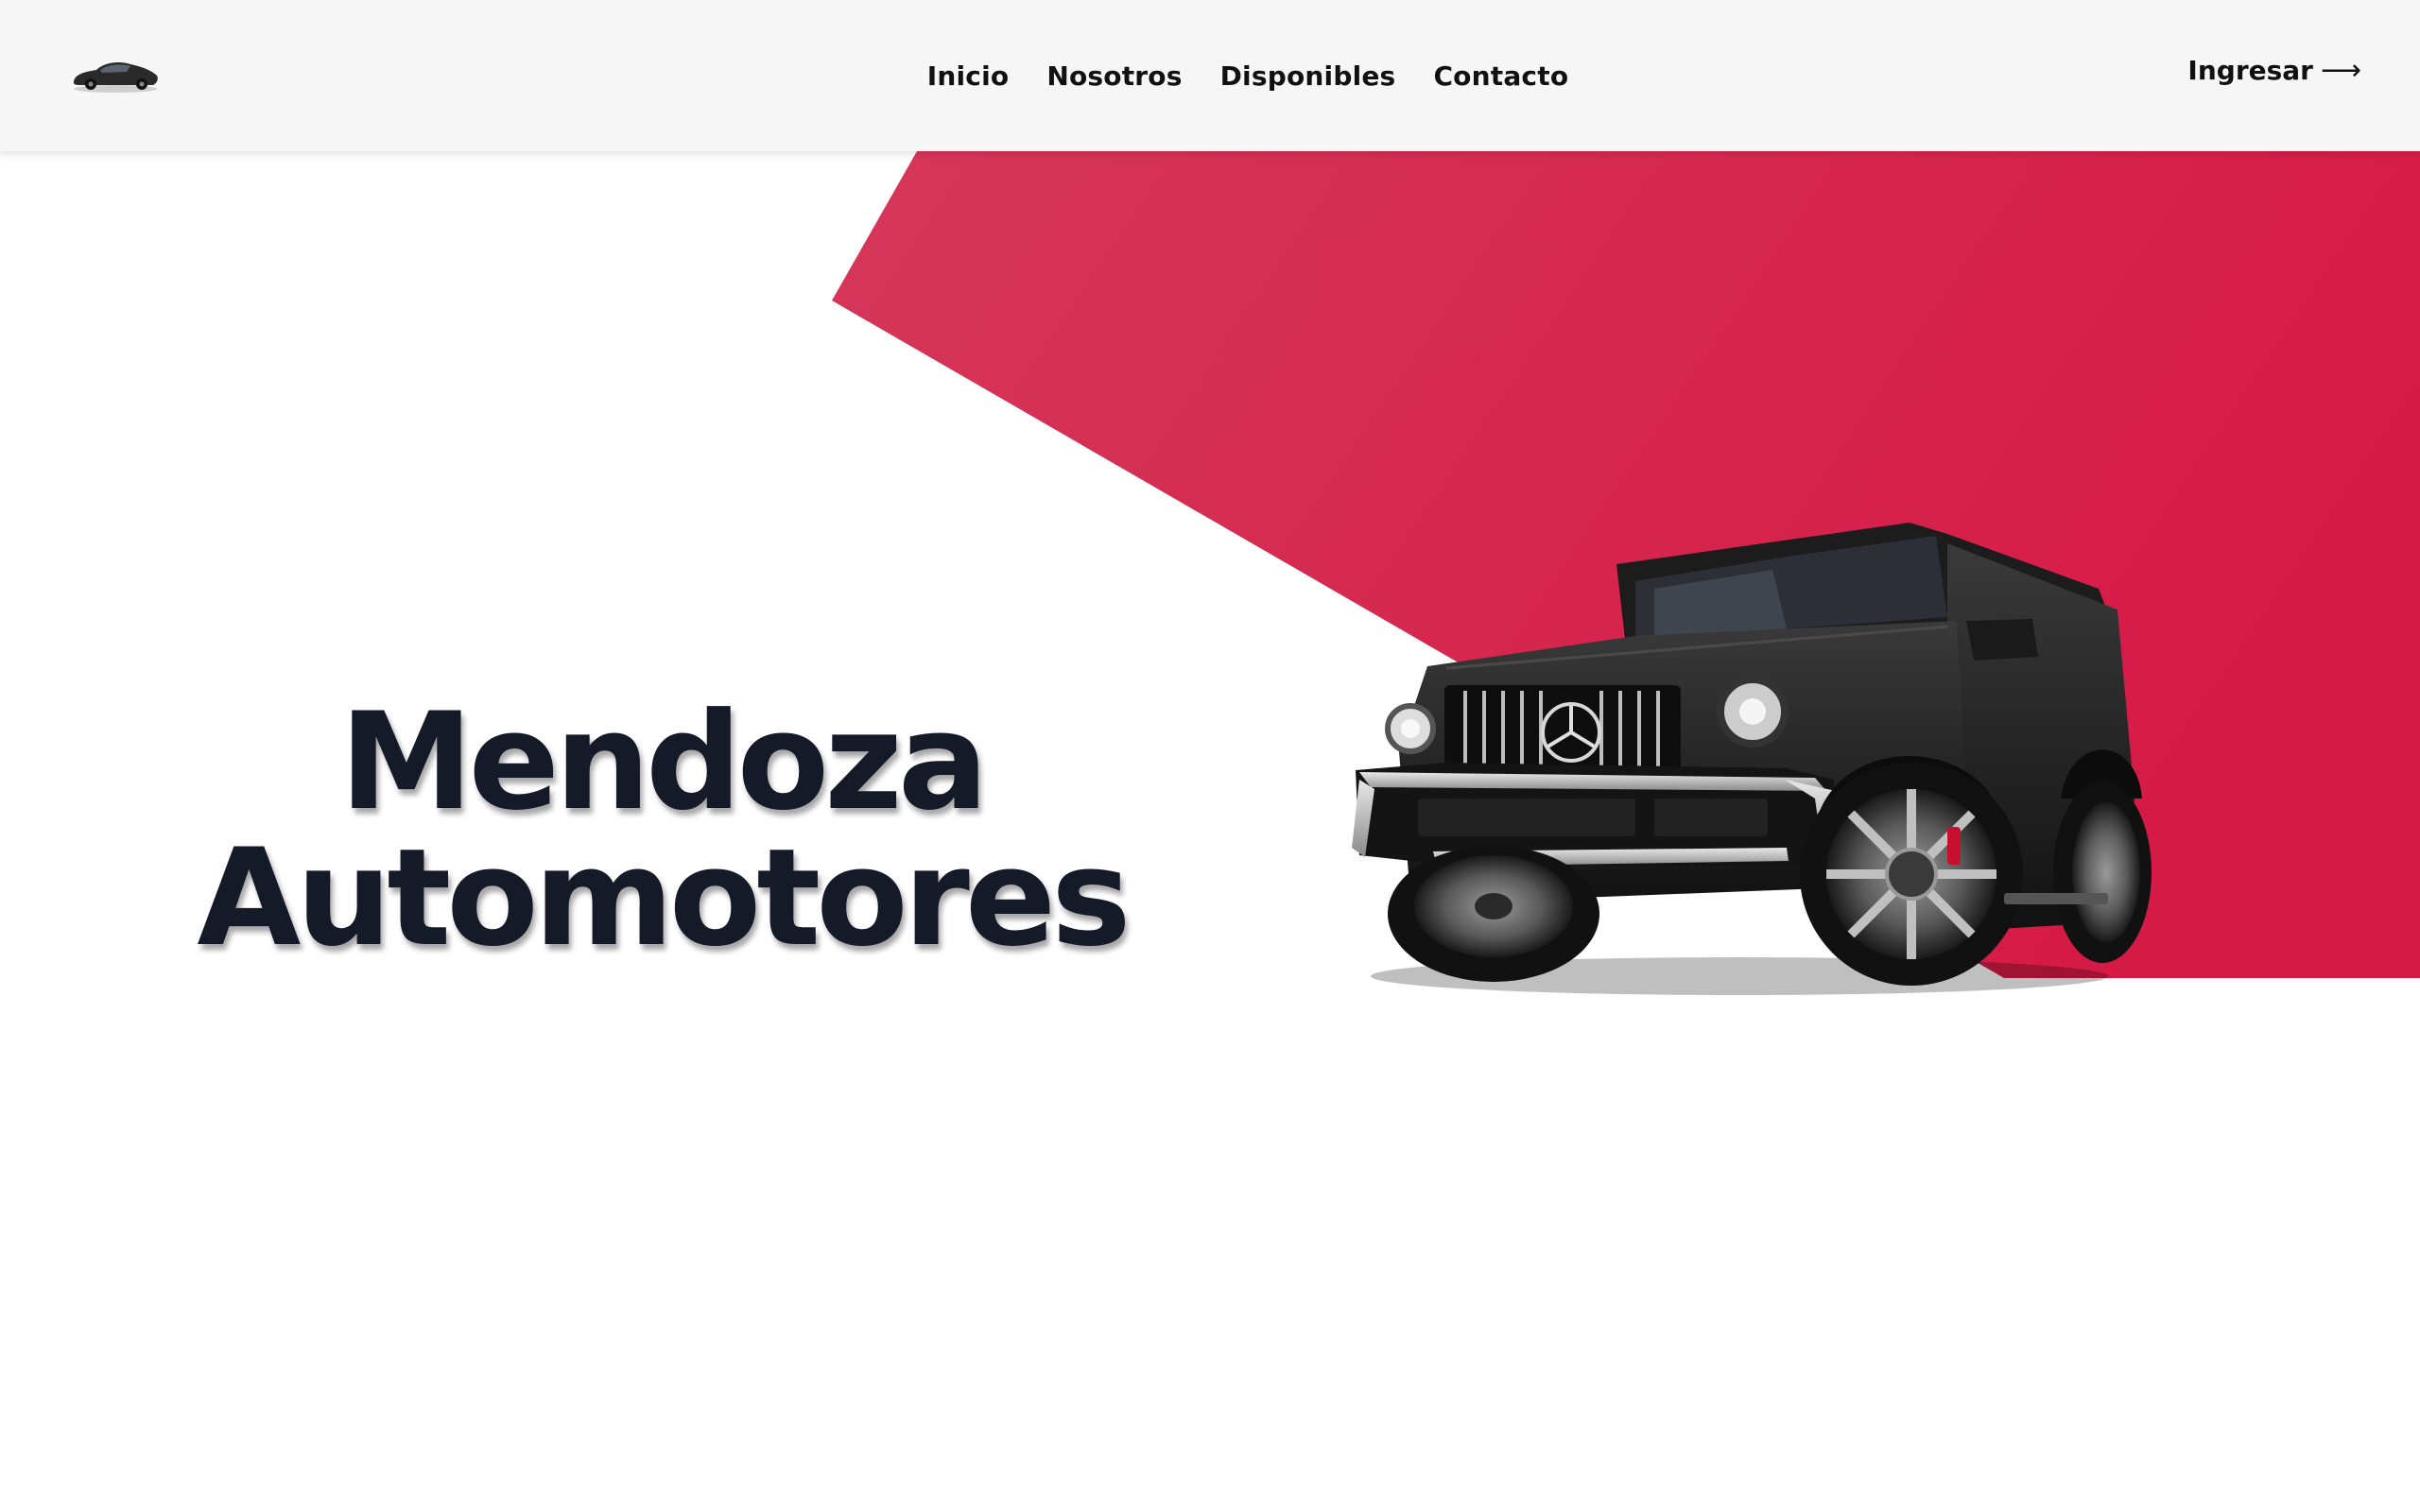 Image resolution: width=2420 pixels, height=1512 pixels. What do you see at coordinates (2250, 70) in the screenshot?
I see `login-label: Ingresar` at bounding box center [2250, 70].